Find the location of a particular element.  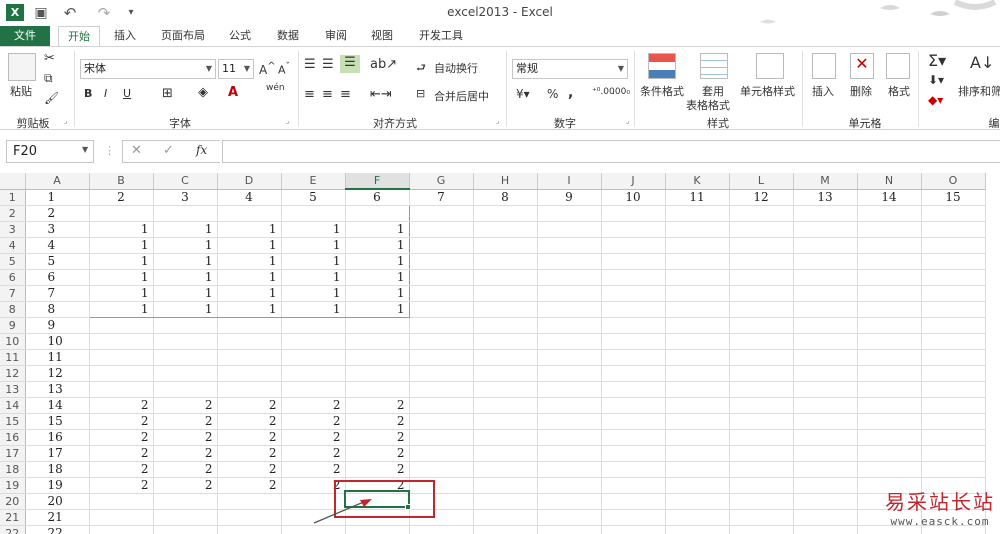

cell: 6 is located at coordinates (57, 277).